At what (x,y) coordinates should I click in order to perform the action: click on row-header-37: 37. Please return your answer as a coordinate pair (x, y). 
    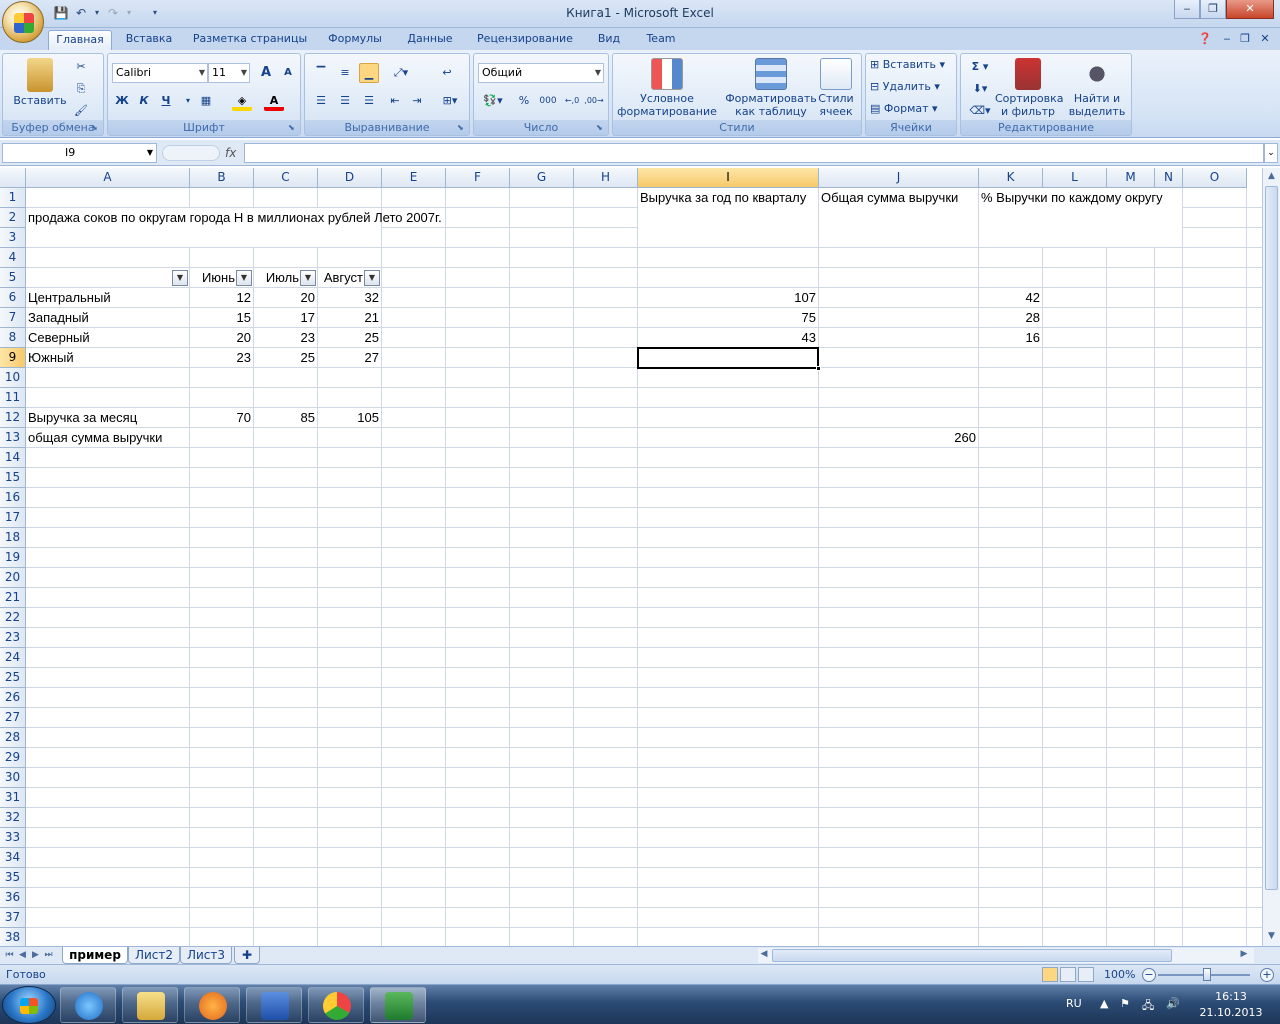
    Looking at the image, I should click on (13, 918).